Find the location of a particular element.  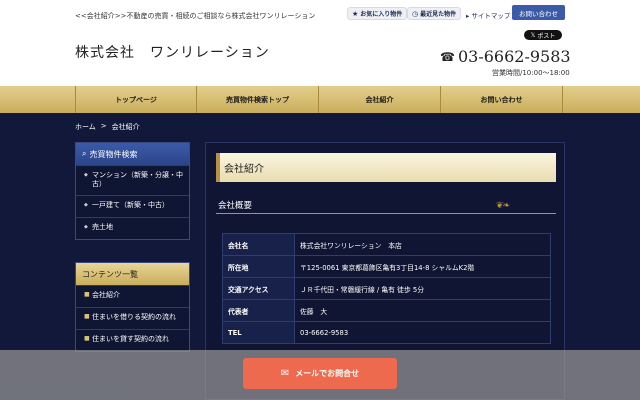

nav-company: 会社紹介 is located at coordinates (380, 99).